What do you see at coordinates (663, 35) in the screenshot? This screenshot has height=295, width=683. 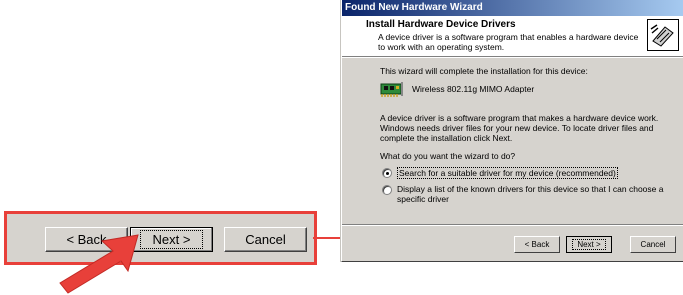 I see `hardware-wizard-icon` at bounding box center [663, 35].